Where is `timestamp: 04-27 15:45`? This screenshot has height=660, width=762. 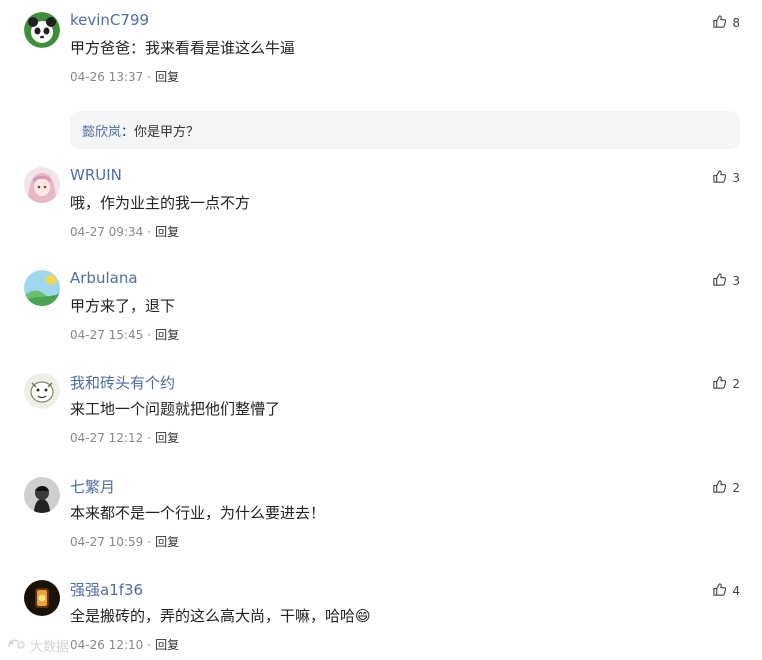 timestamp: 04-27 15:45 is located at coordinates (107, 335).